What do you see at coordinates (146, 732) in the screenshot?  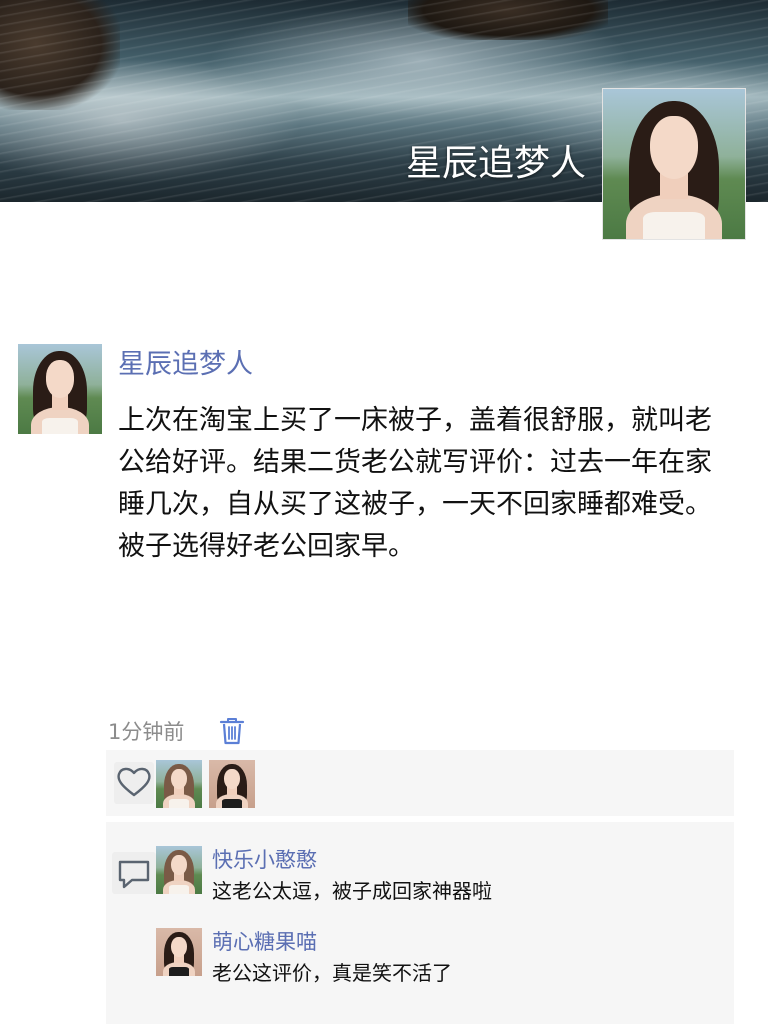 I see `post-timestamp: 1分钟前` at bounding box center [146, 732].